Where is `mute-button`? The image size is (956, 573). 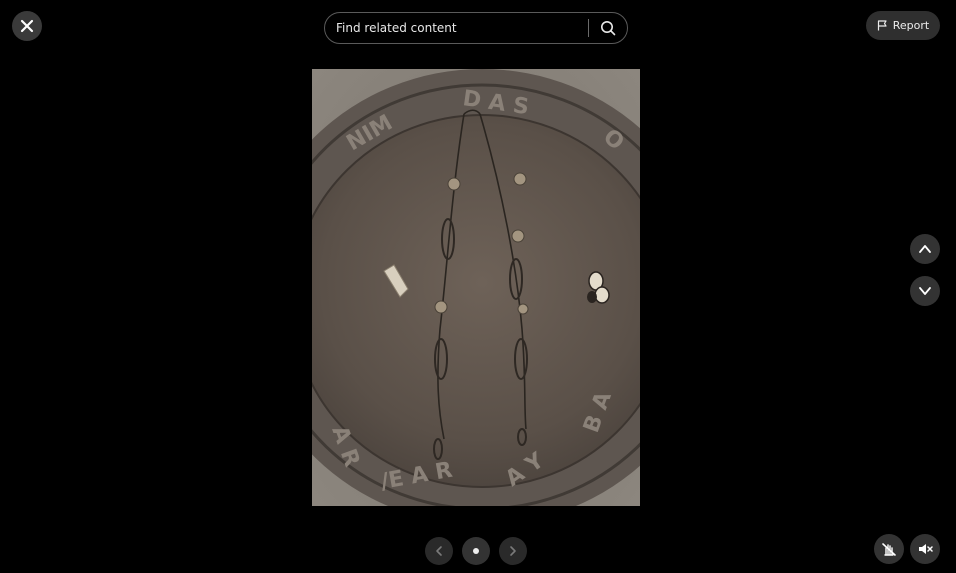 mute-button is located at coordinates (925, 549).